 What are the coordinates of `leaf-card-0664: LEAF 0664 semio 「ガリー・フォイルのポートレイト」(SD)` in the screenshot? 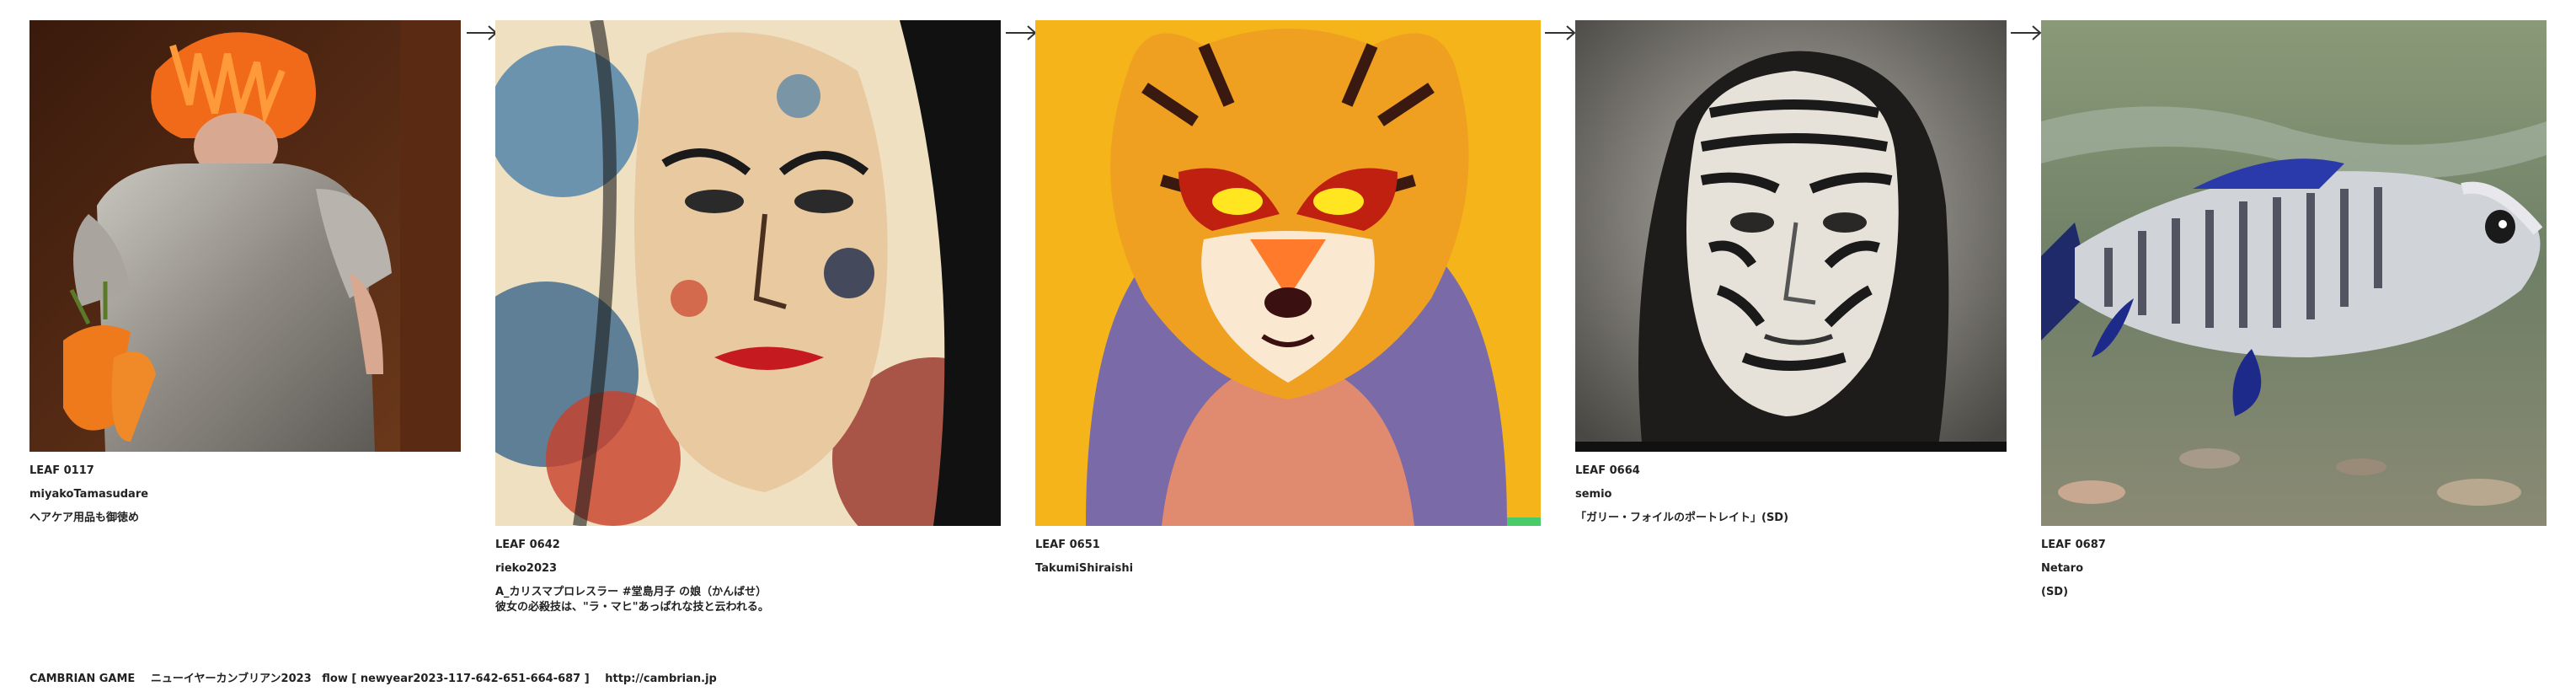 It's located at (1791, 272).